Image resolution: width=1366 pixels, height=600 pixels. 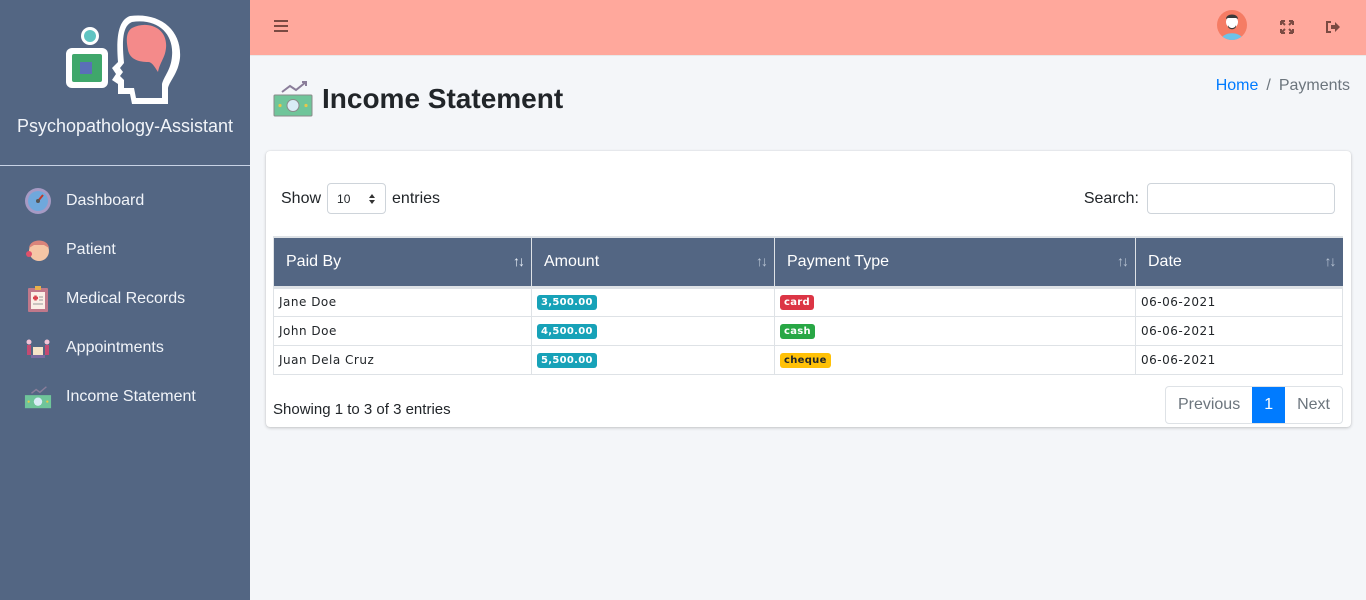 What do you see at coordinates (1111, 198) in the screenshot?
I see `search-label: Search:` at bounding box center [1111, 198].